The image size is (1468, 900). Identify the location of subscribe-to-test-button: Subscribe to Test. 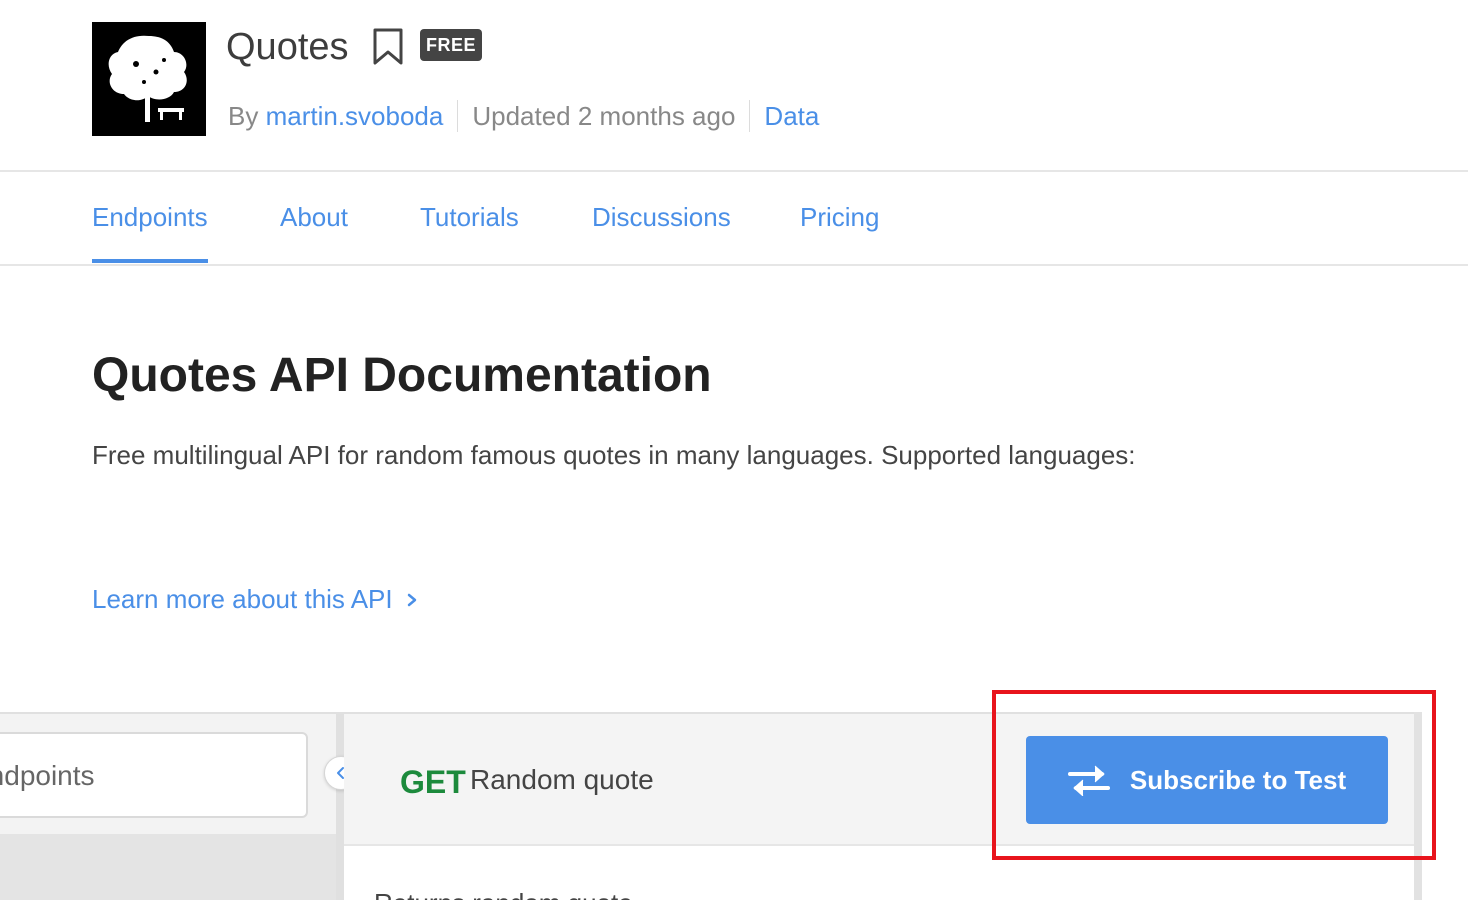
(1207, 780).